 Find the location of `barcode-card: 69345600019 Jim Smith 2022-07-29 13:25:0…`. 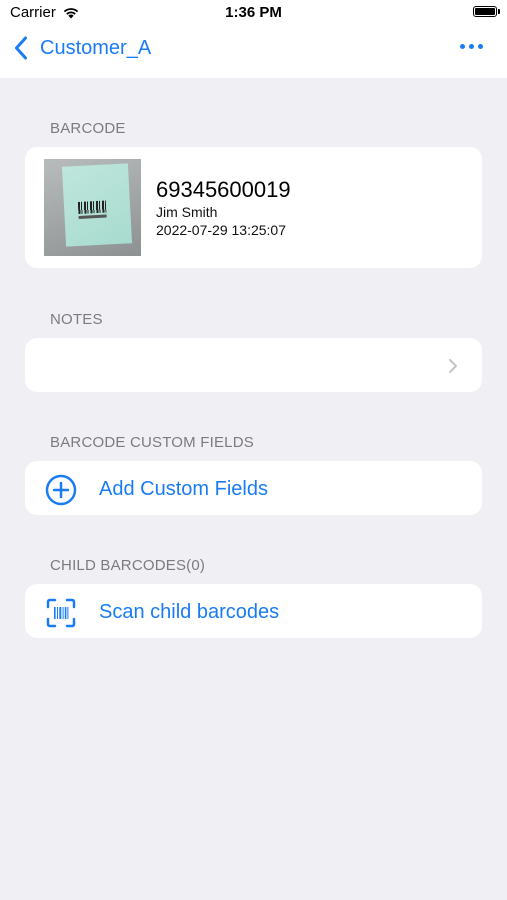

barcode-card: 69345600019 Jim Smith 2022-07-29 13:25:0… is located at coordinates (253, 207).